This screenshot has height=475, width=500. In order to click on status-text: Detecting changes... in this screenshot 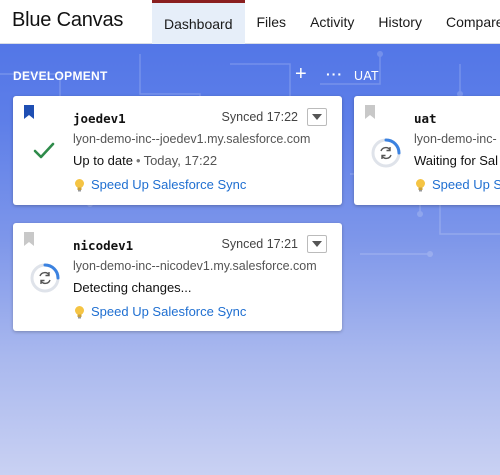, I will do `click(132, 287)`.